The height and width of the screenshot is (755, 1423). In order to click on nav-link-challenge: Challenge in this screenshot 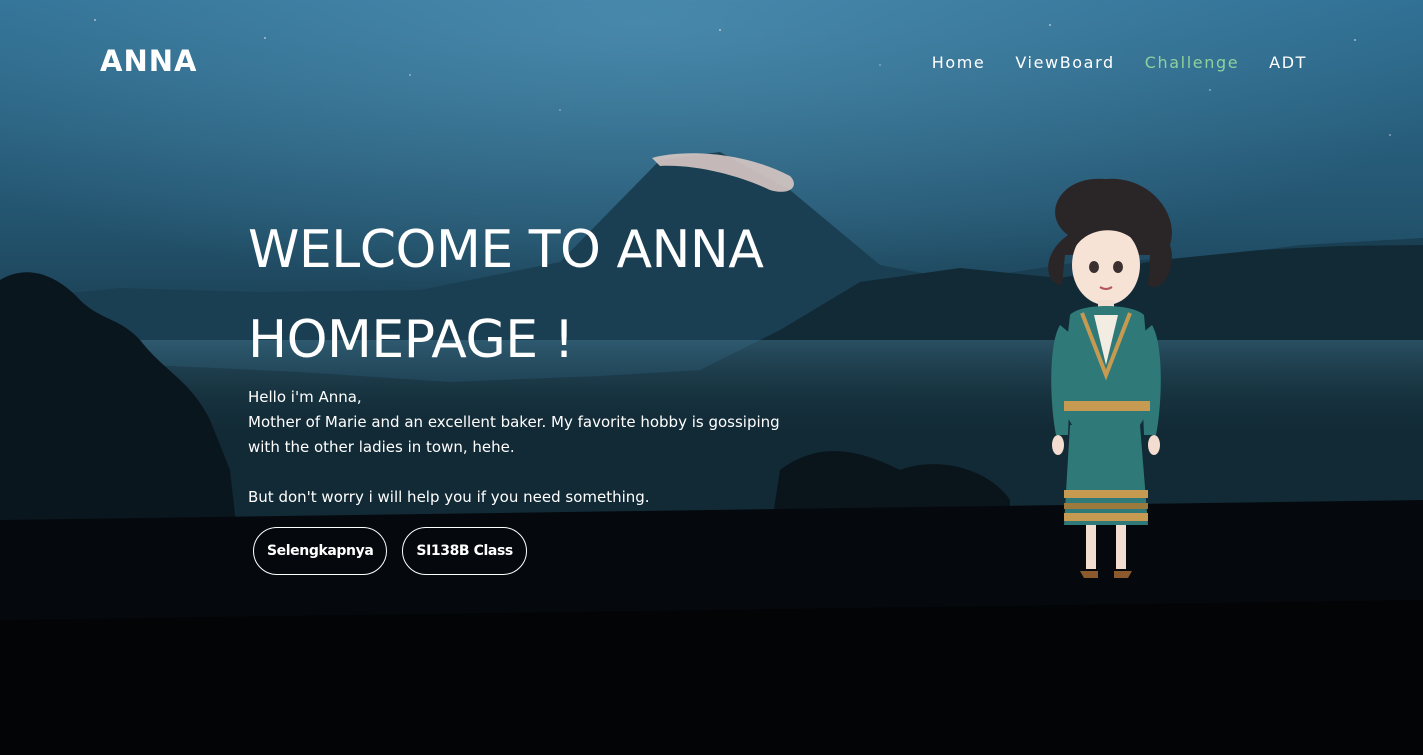, I will do `click(1192, 62)`.